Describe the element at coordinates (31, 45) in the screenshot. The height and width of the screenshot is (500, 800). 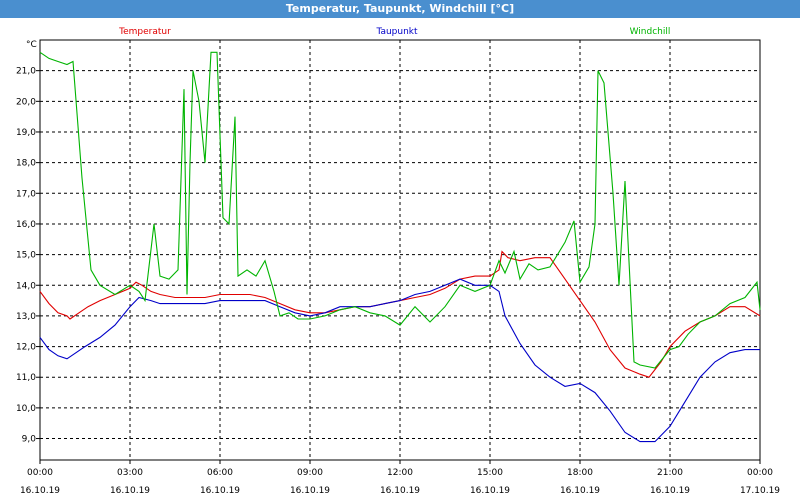
I see `y-axis-unit-label: °C` at that location.